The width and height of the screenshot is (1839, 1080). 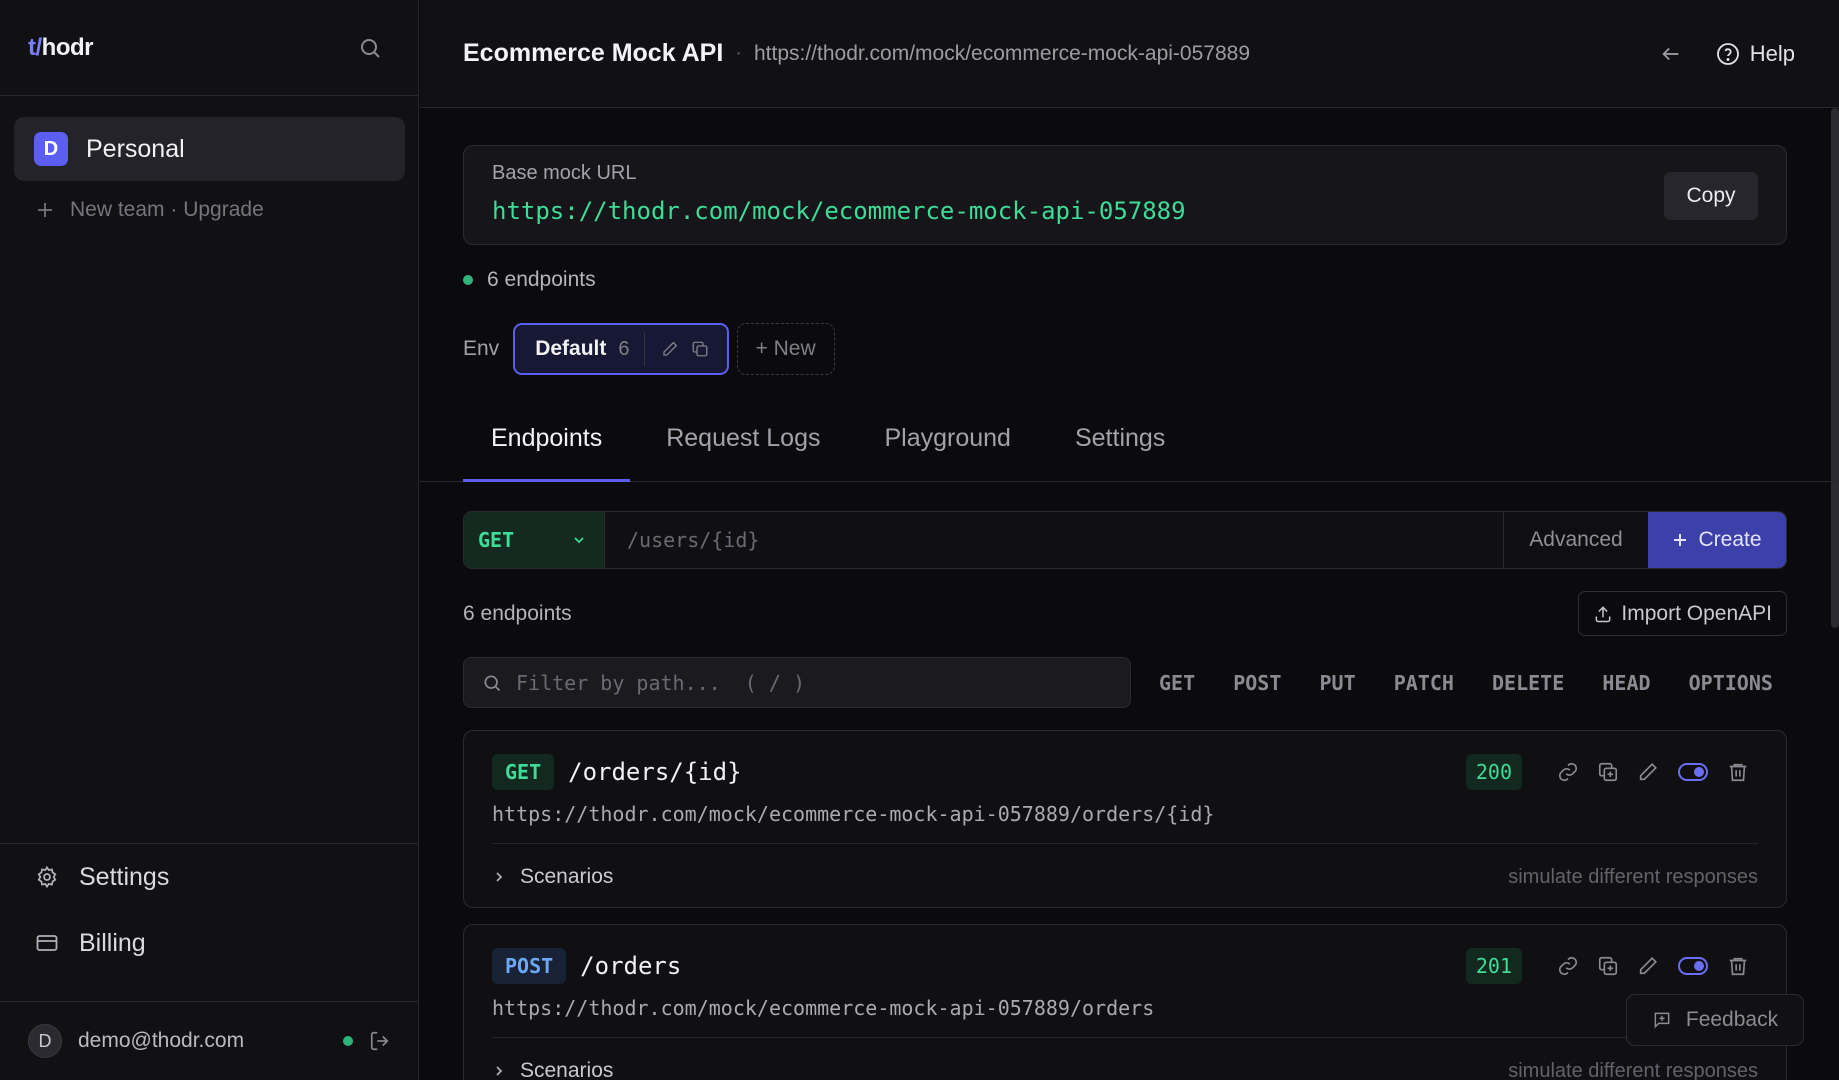 I want to click on tab-playground: Playground, so click(x=947, y=453).